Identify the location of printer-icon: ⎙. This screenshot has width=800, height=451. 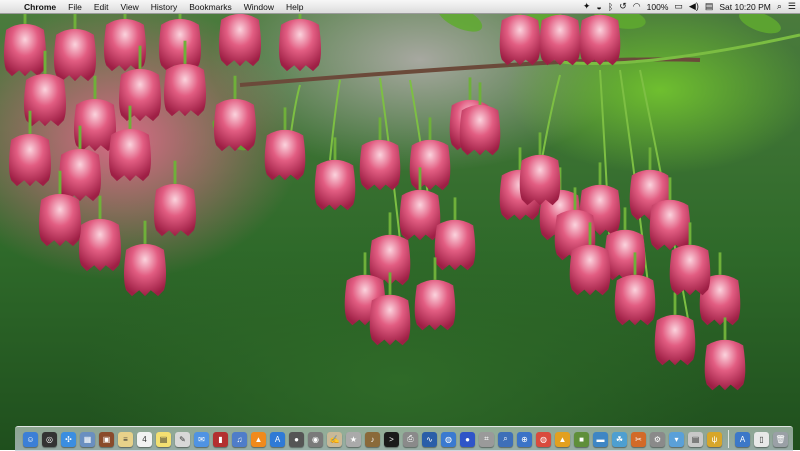
(410, 439).